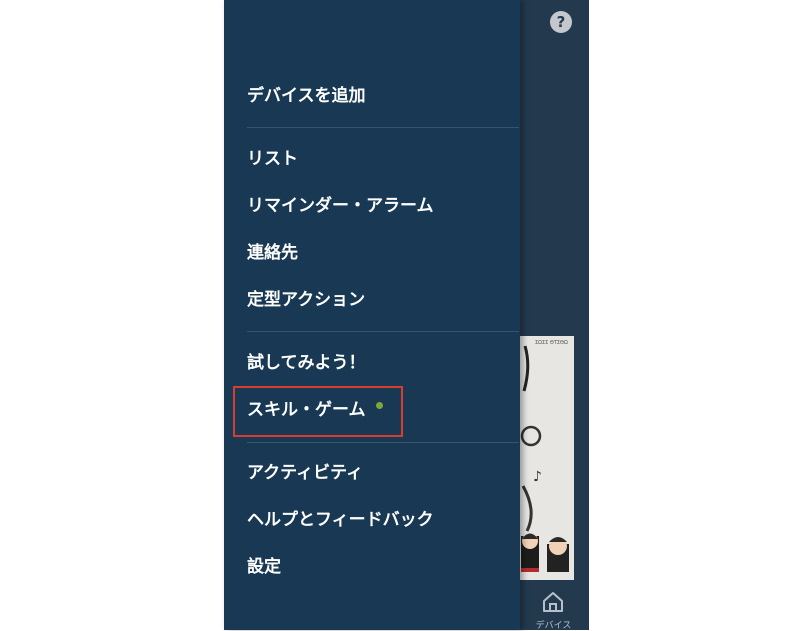  I want to click on menu-item-contacts: 連絡先, so click(272, 253).